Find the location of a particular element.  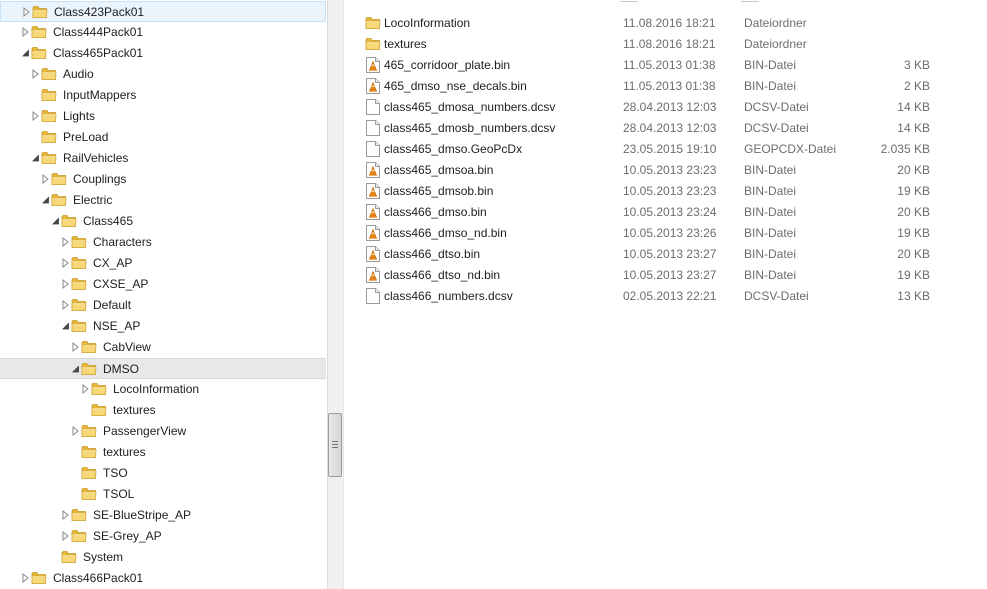

tree-item-system: System is located at coordinates (163, 557).